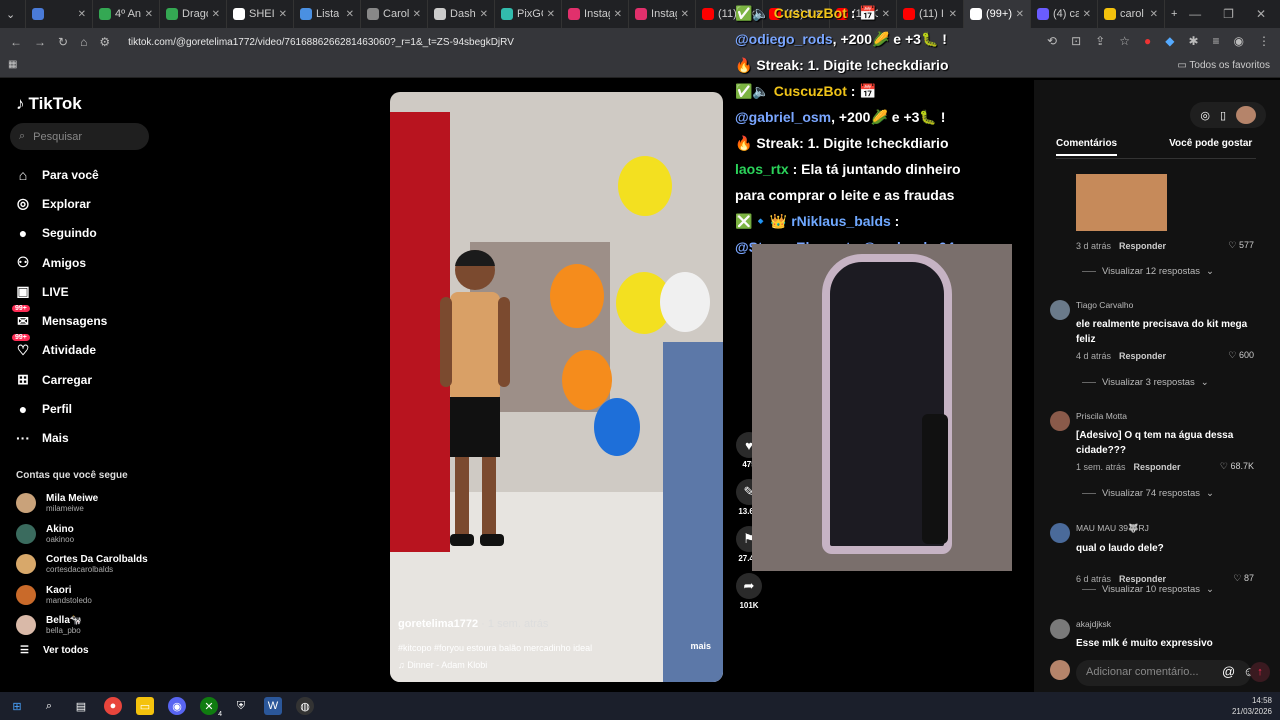  Describe the element at coordinates (16, 42) in the screenshot. I see `back-icon: ←` at that location.